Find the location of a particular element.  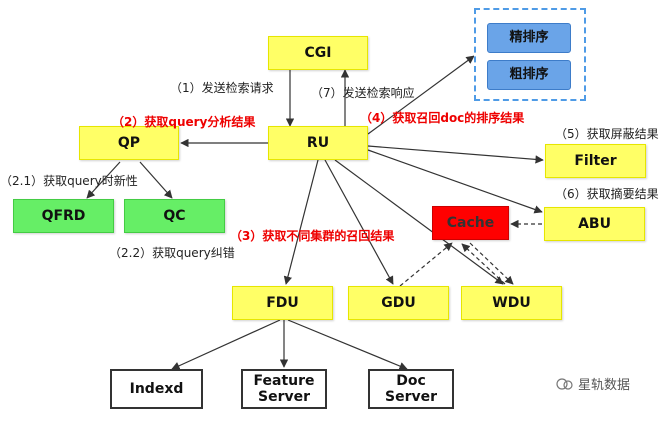

wdu-node: WDU is located at coordinates (511, 303).